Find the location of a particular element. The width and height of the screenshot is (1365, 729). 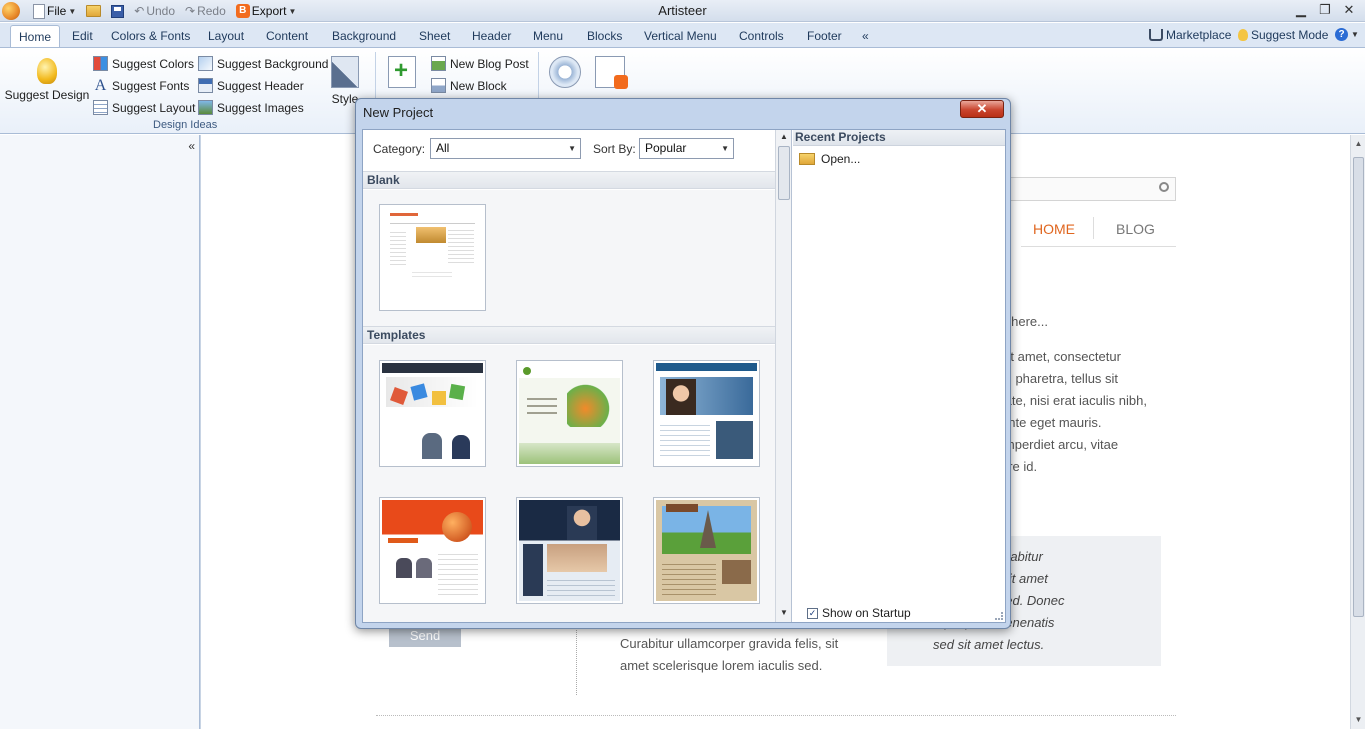

suggest-colors-label: Suggest Colors is located at coordinates (153, 63).